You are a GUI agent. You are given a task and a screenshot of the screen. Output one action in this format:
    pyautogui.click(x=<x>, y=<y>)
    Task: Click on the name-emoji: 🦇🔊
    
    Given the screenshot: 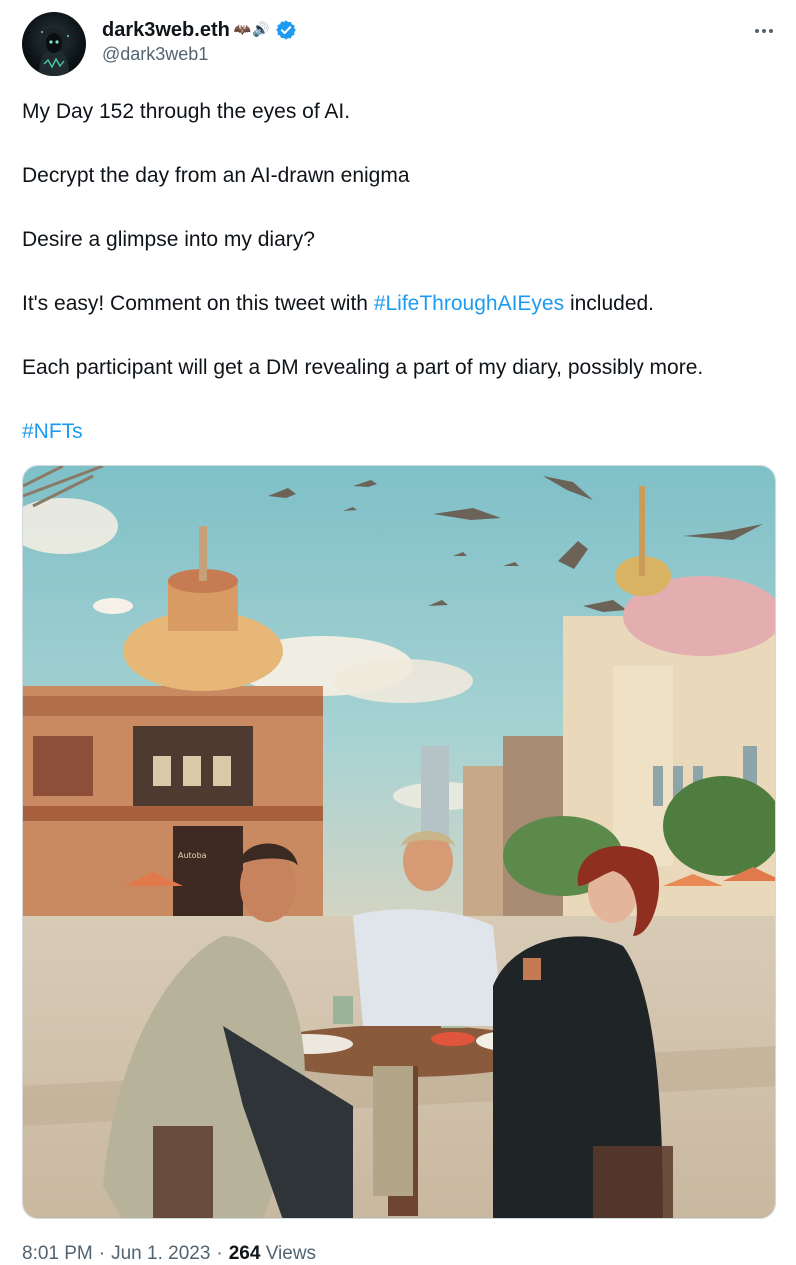 What is the action you would take?
    pyautogui.click(x=252, y=30)
    